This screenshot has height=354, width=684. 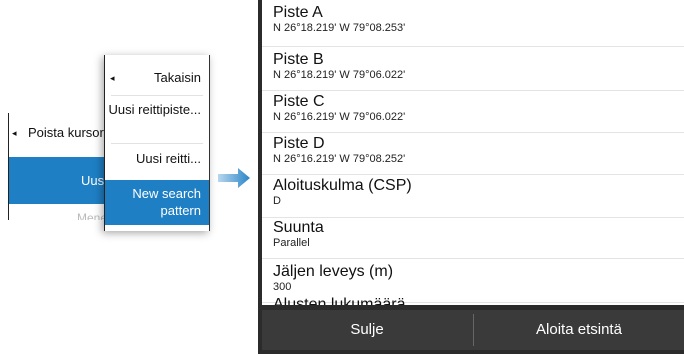 What do you see at coordinates (579, 330) in the screenshot?
I see `start-search-button: Aloita etsintä` at bounding box center [579, 330].